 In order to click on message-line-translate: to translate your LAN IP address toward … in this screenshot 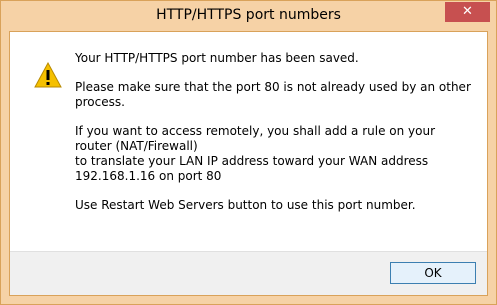, I will do `click(252, 168)`.